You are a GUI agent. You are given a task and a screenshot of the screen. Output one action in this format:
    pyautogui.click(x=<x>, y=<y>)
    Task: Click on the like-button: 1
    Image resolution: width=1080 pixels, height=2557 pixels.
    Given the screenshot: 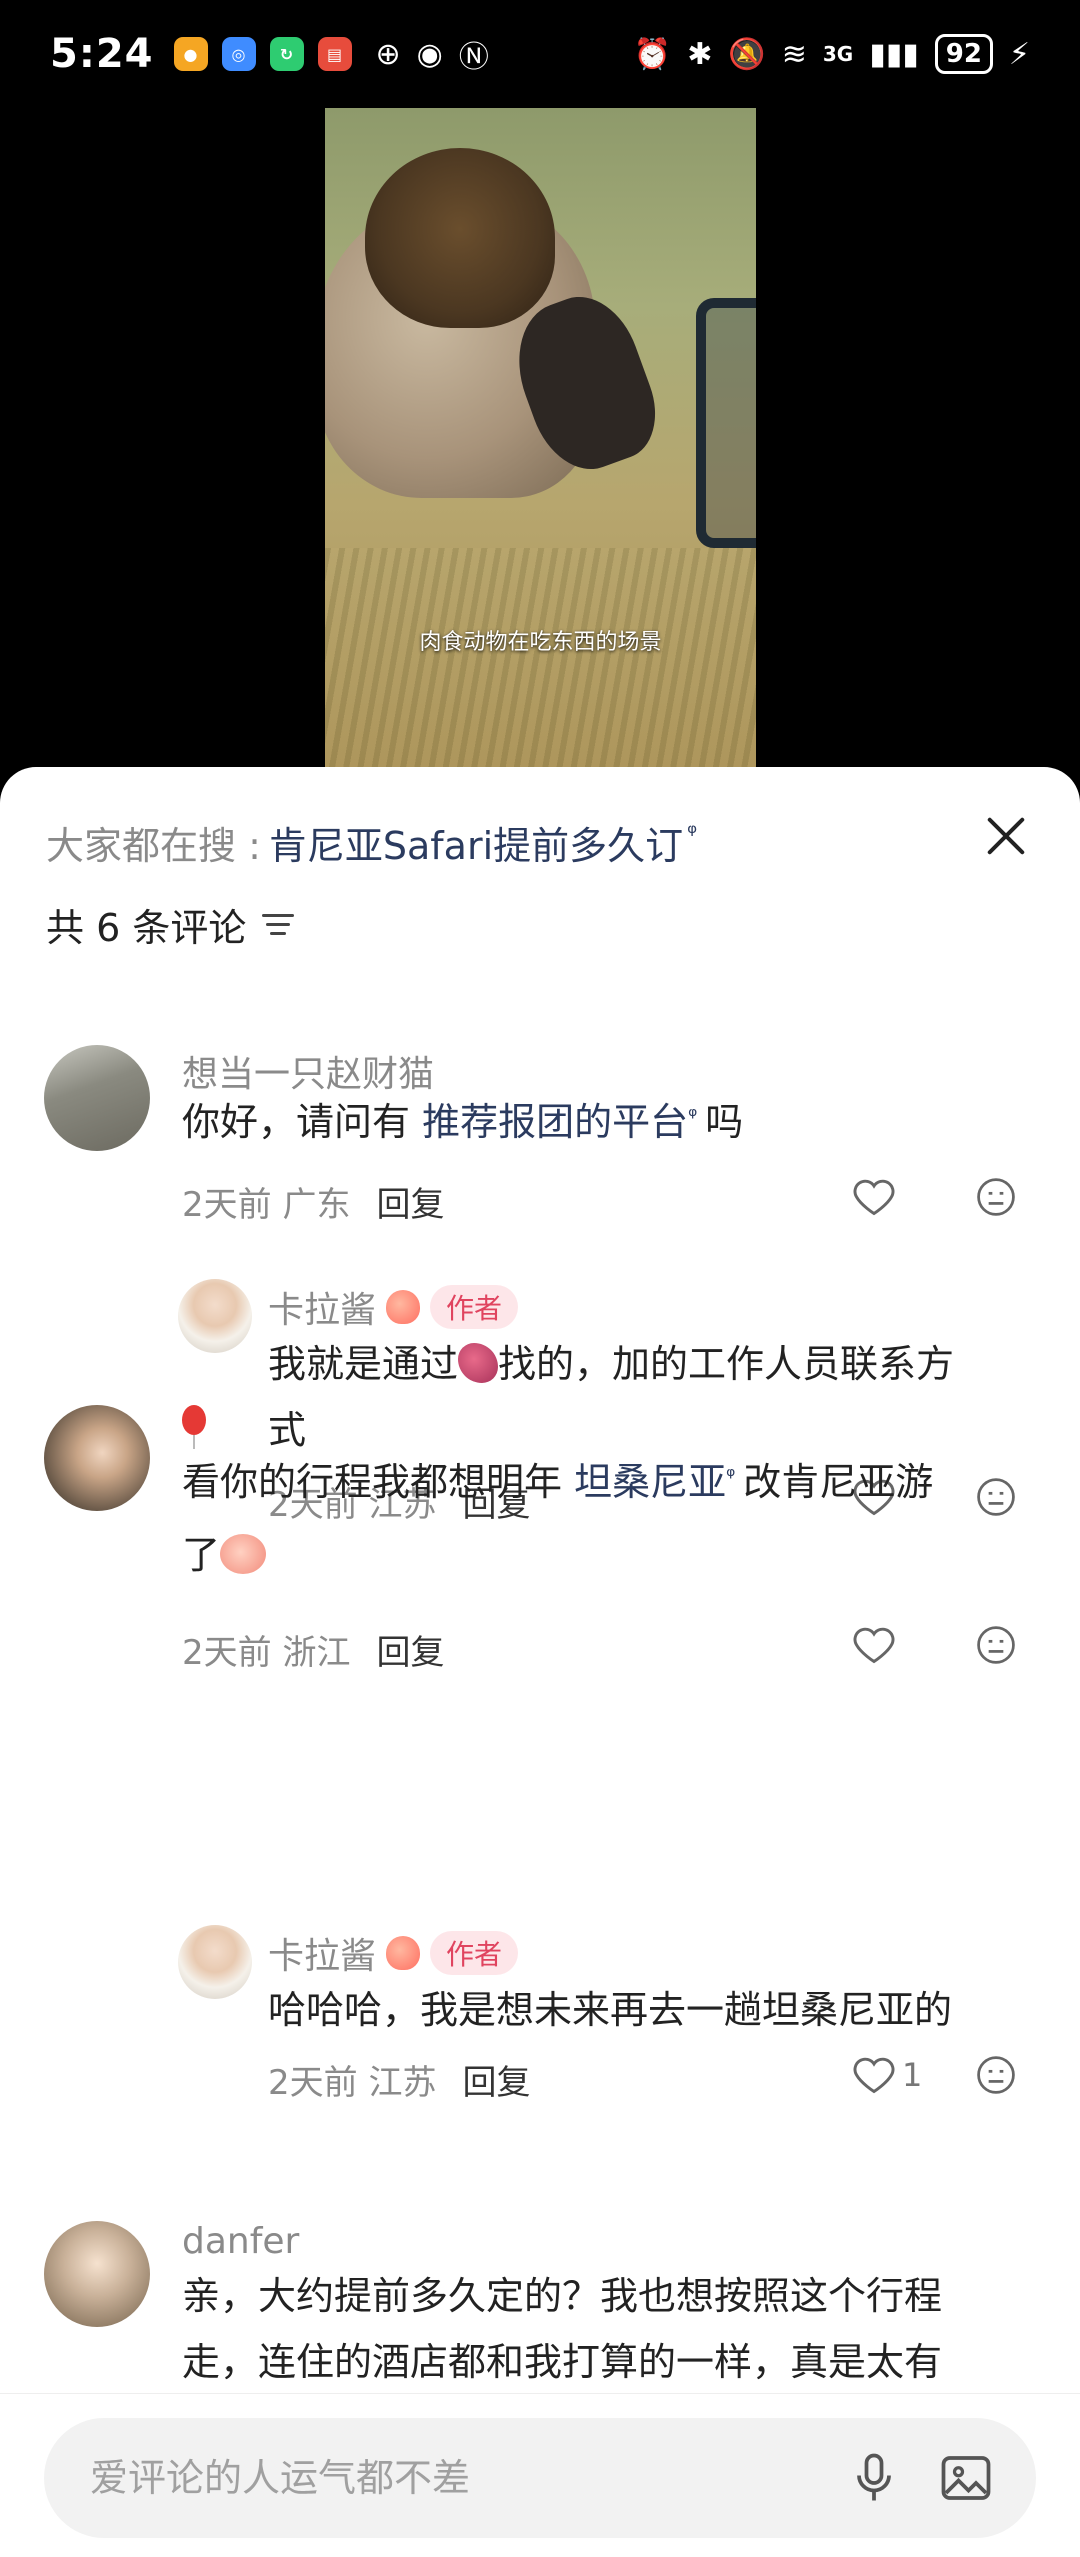 What is the action you would take?
    pyautogui.click(x=887, y=2075)
    